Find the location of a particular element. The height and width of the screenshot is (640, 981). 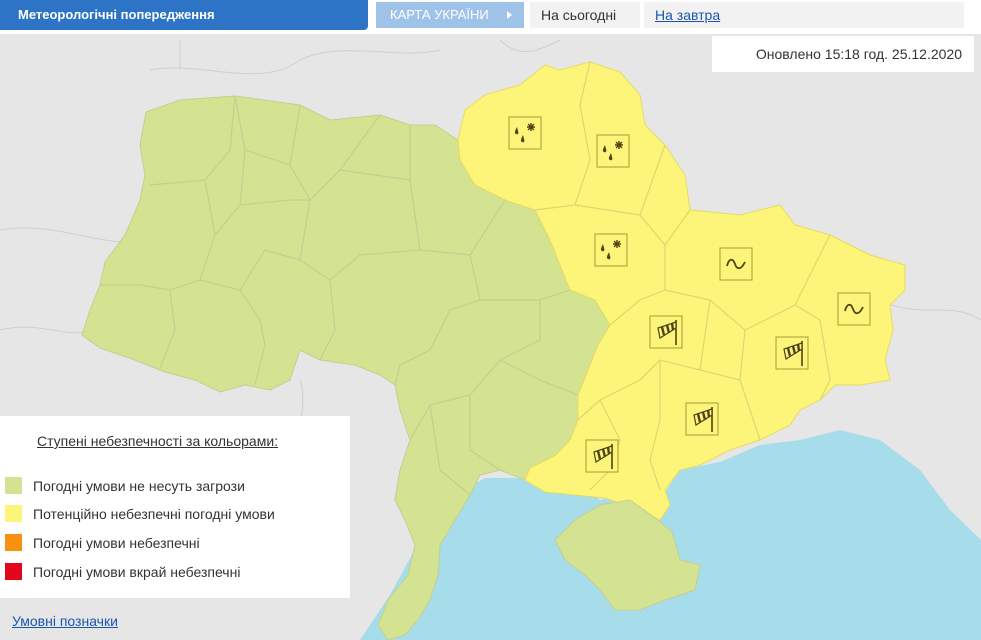

updated-timestamp-box: Оновлено 15:18 год. 25.12.2020 is located at coordinates (843, 54).